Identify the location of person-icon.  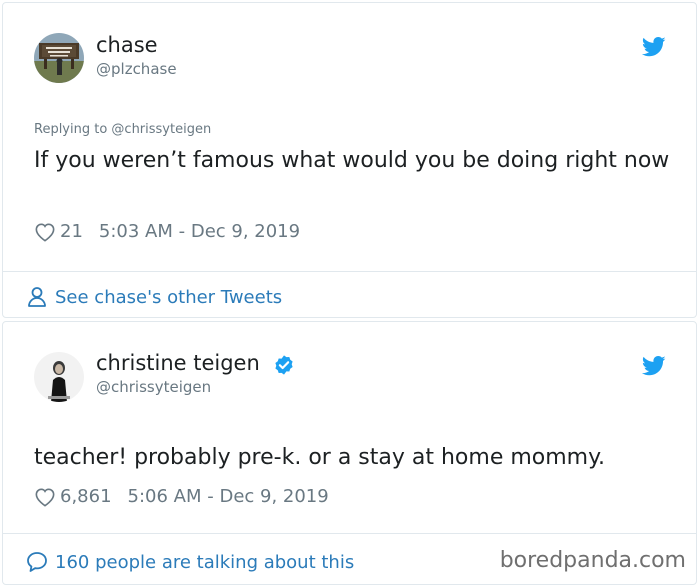
(37, 297).